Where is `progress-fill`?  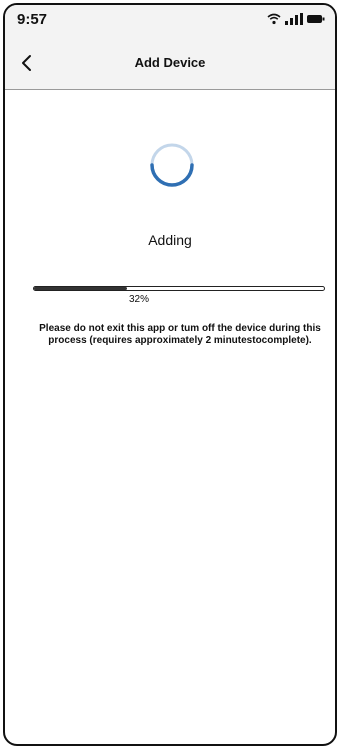 progress-fill is located at coordinates (80, 288).